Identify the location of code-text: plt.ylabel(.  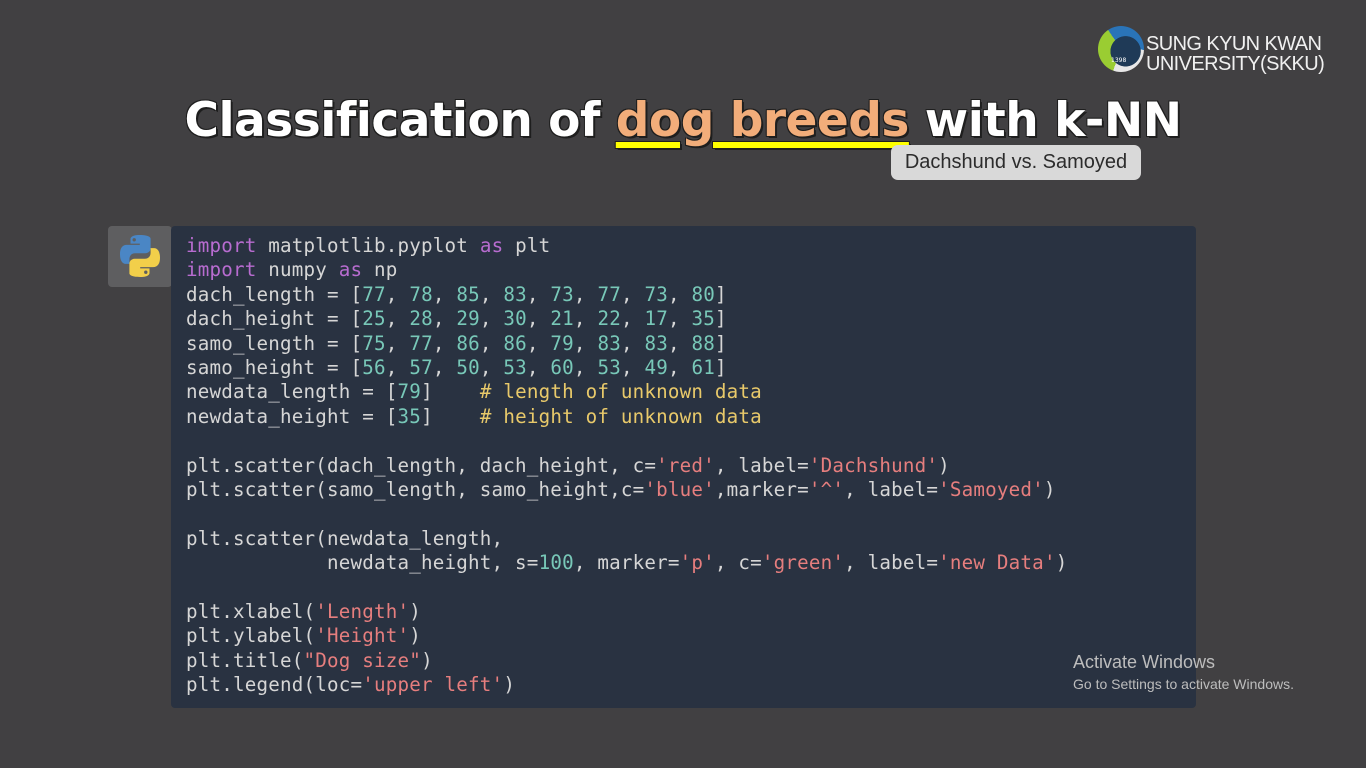
(251, 636).